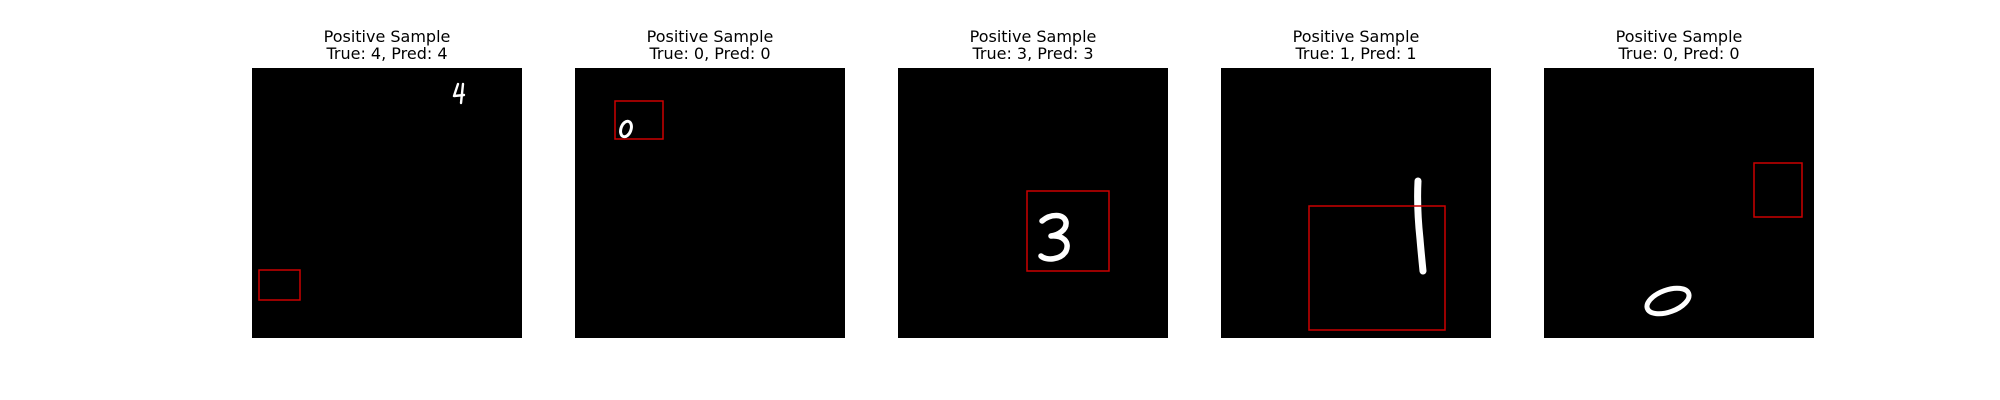 The height and width of the screenshot is (400, 2000). What do you see at coordinates (387, 53) in the screenshot?
I see `panel-subtitle-label: True: 4, Pred: 4` at bounding box center [387, 53].